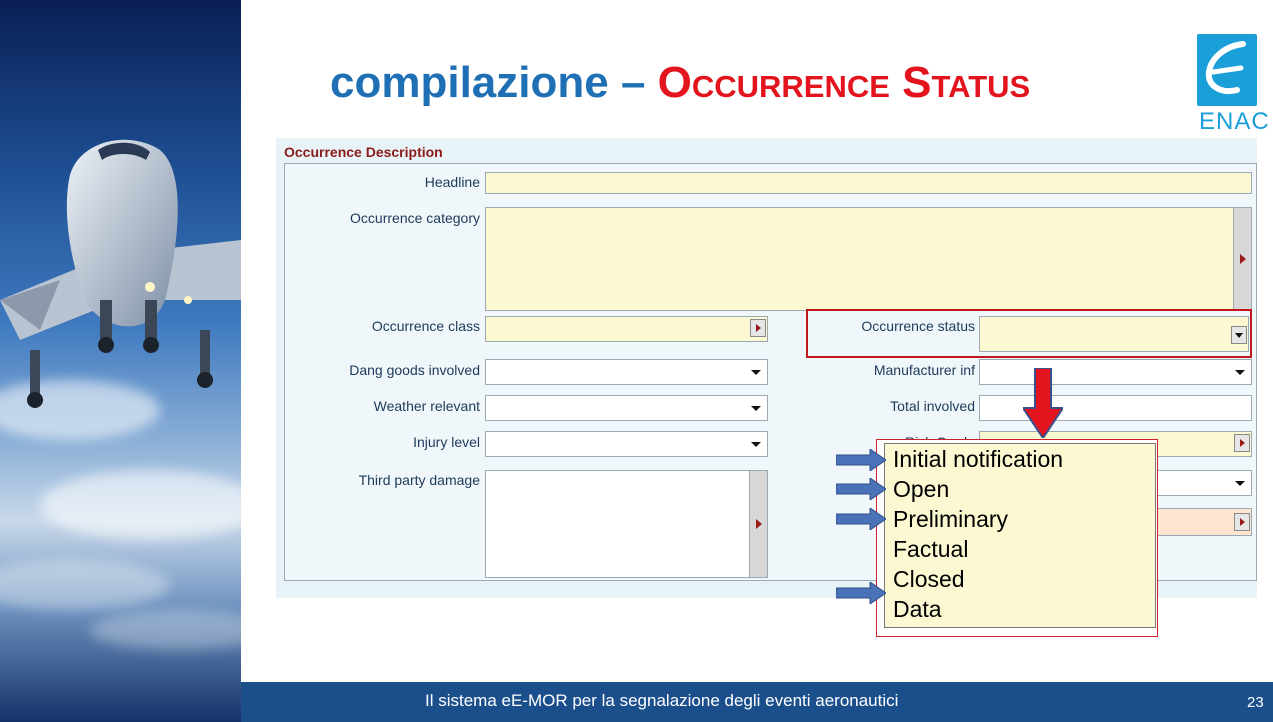 The image size is (1273, 722). Describe the element at coordinates (950, 519) in the screenshot. I see `option-preliminary: Preliminary` at that location.